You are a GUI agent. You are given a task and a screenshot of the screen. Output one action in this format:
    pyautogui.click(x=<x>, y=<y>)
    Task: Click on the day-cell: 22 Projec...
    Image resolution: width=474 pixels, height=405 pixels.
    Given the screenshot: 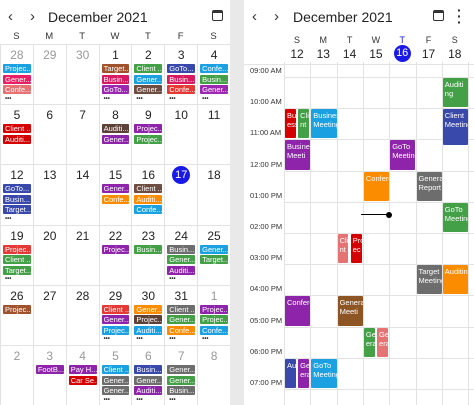 What is the action you would take?
    pyautogui.click(x=115, y=254)
    